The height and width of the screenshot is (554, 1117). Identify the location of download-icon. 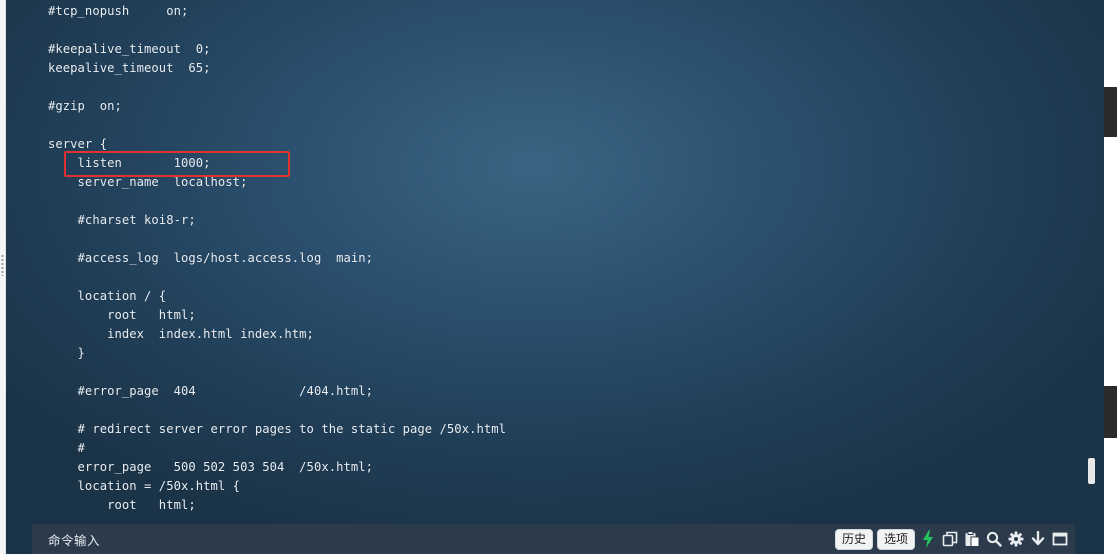
(1038, 539).